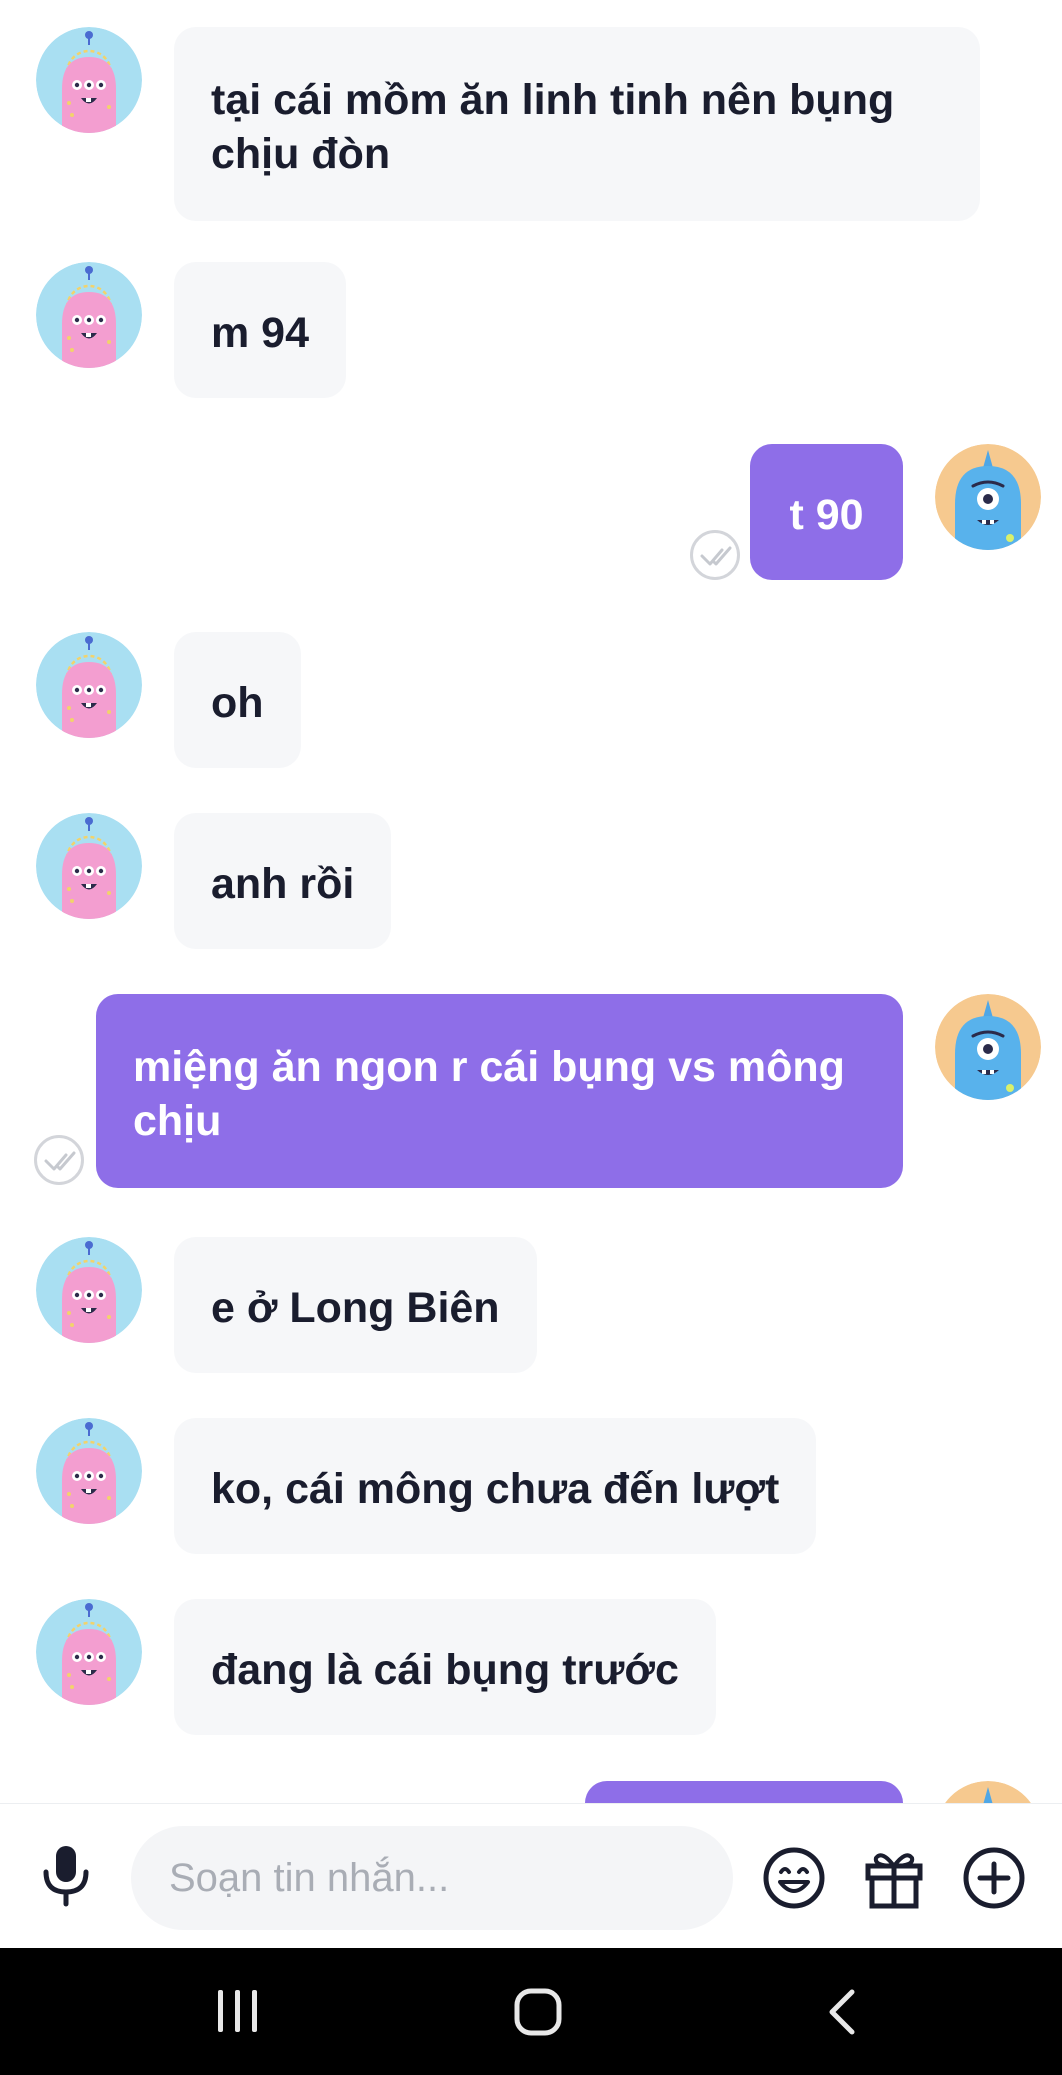 The height and width of the screenshot is (2075, 1062). What do you see at coordinates (432, 1878) in the screenshot?
I see `message-input` at bounding box center [432, 1878].